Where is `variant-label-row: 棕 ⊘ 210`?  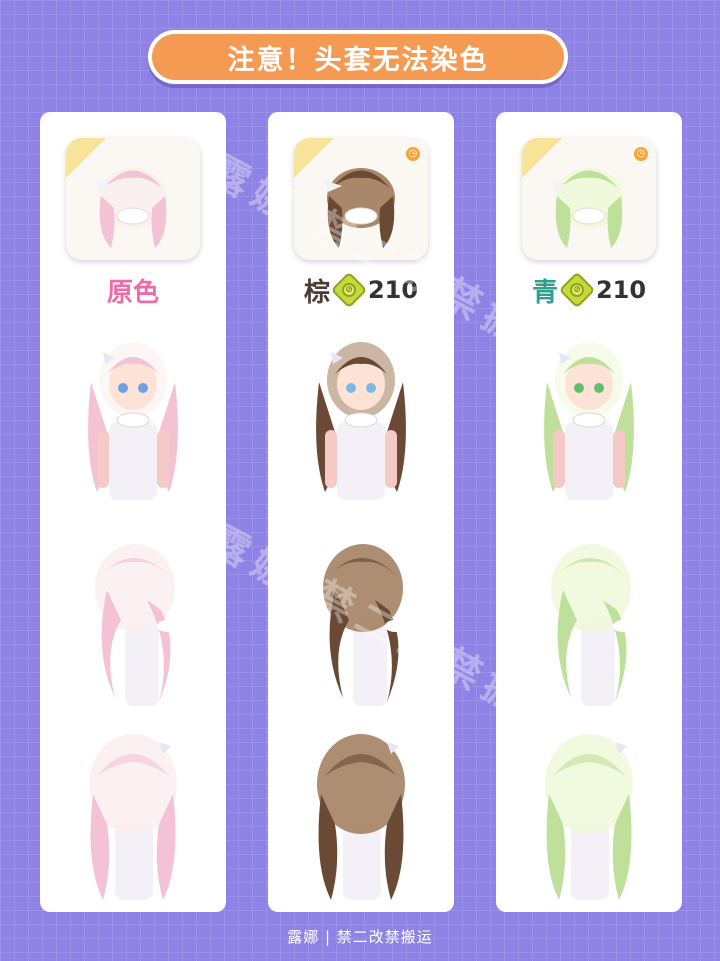 variant-label-row: 棕 ⊘ 210 is located at coordinates (361, 290).